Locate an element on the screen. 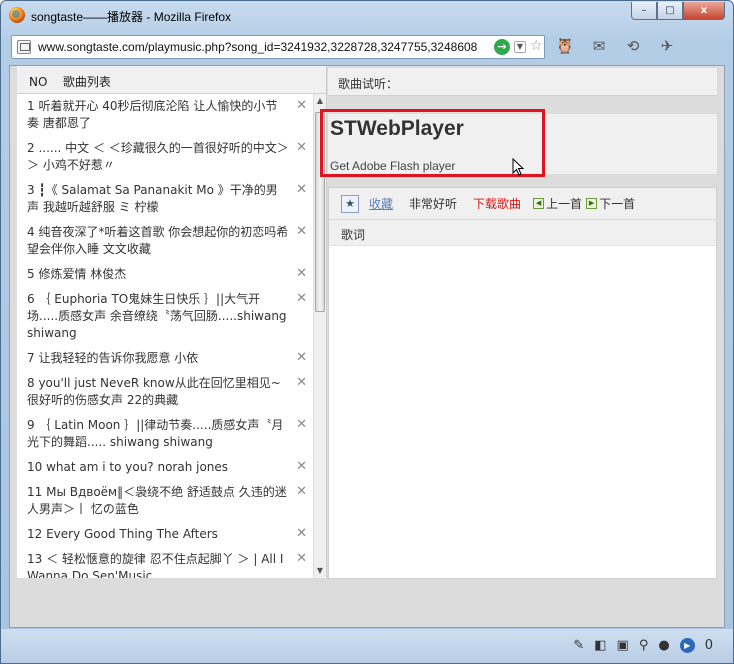 The image size is (734, 664). song-item: 5 修炼爱情 林俊杰 ✕ is located at coordinates (165, 274).